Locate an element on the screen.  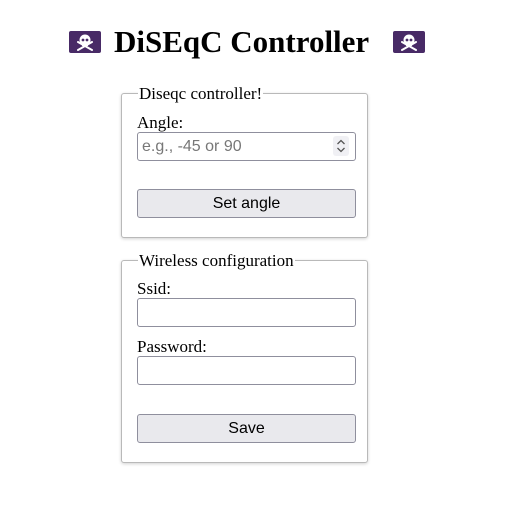
wireless-legend: Wireless configuration is located at coordinates (216, 260).